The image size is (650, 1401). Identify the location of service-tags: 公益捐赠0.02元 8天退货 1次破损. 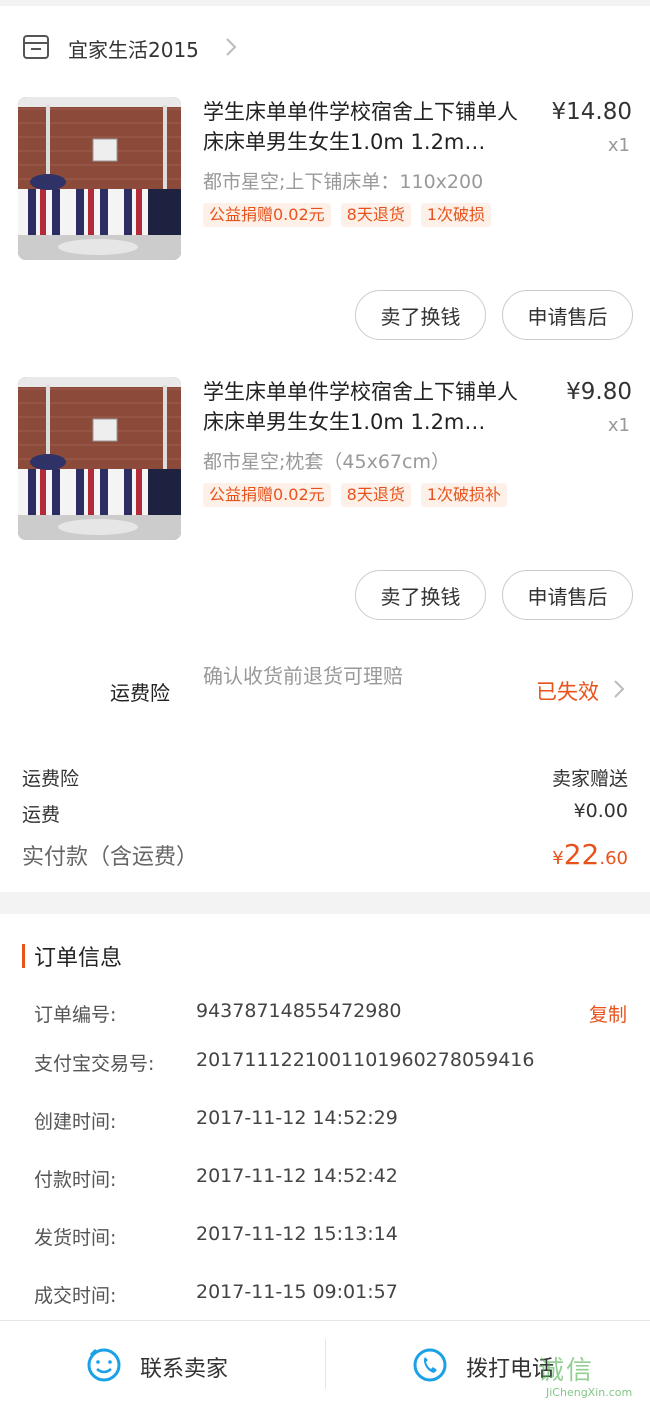
(347, 215).